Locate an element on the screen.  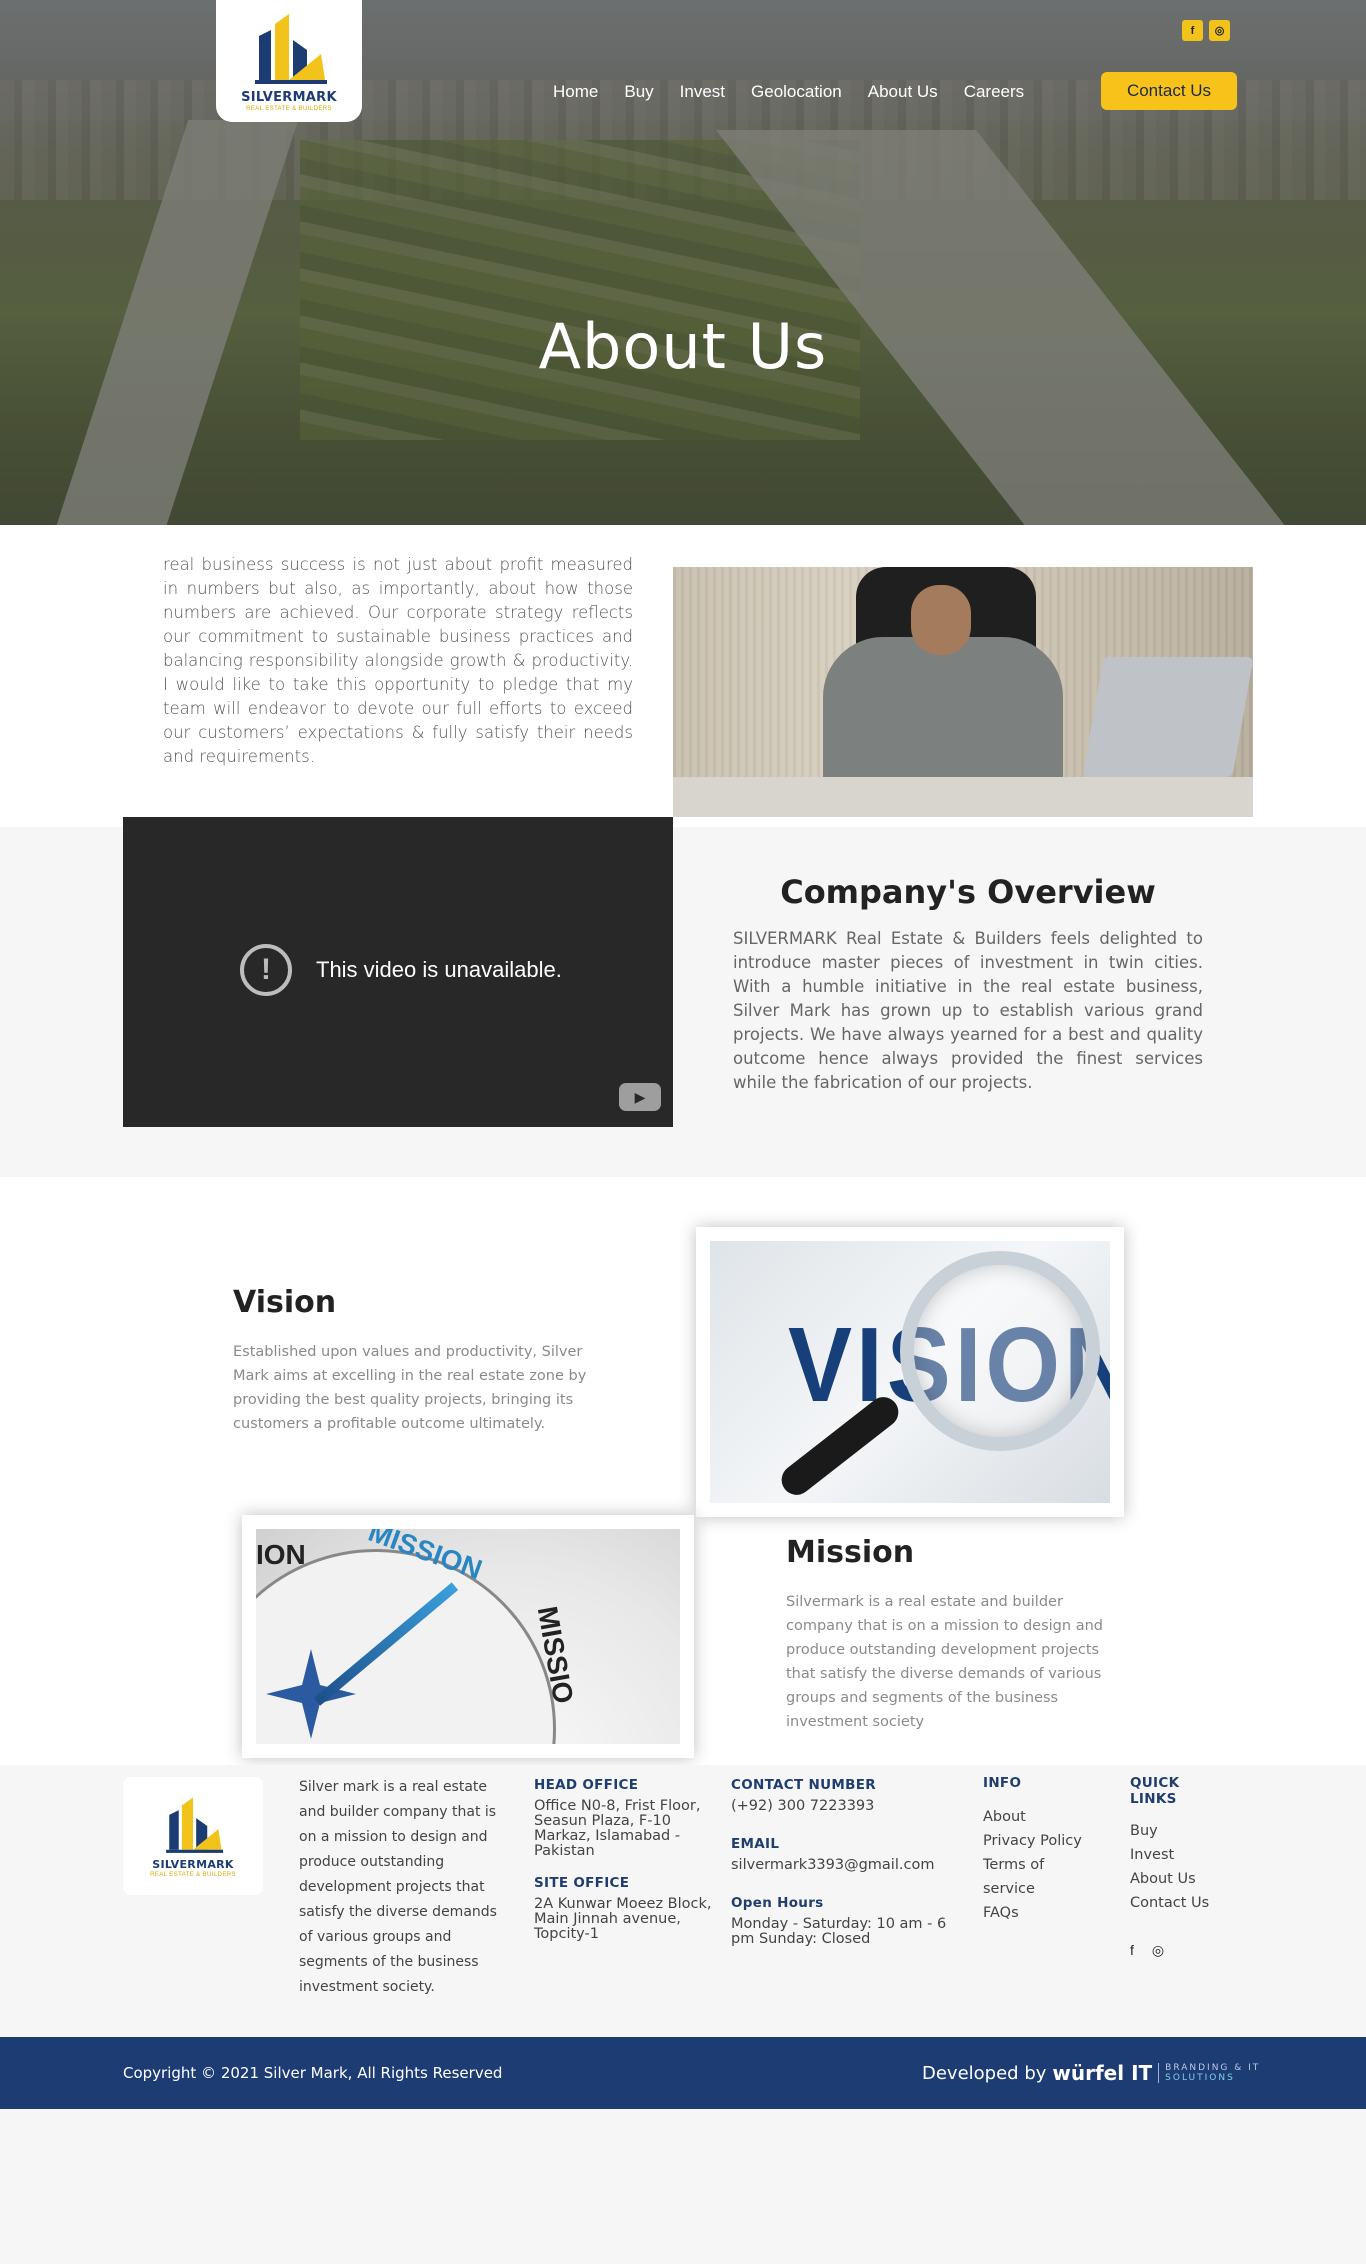
nav-invest: Invest is located at coordinates (702, 92).